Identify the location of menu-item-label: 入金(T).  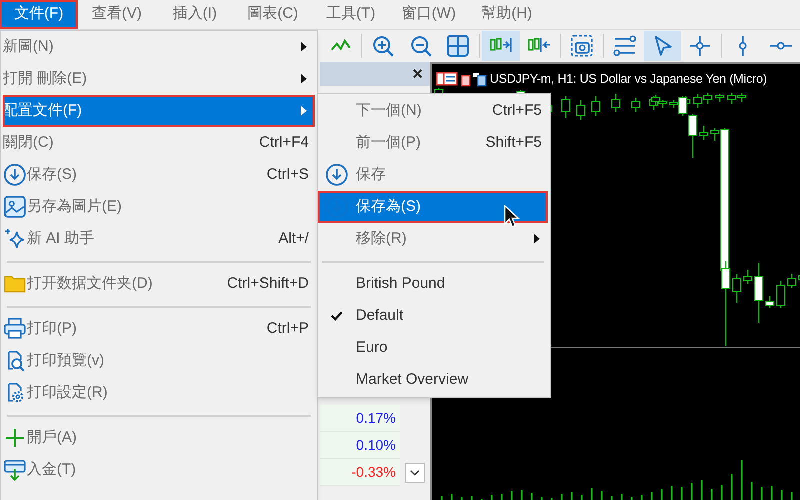
(51, 470).